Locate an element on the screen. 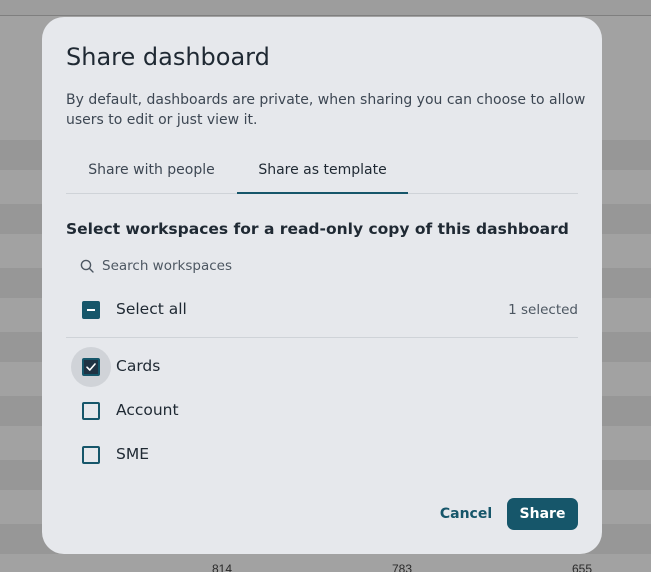  list-divider is located at coordinates (322, 337).